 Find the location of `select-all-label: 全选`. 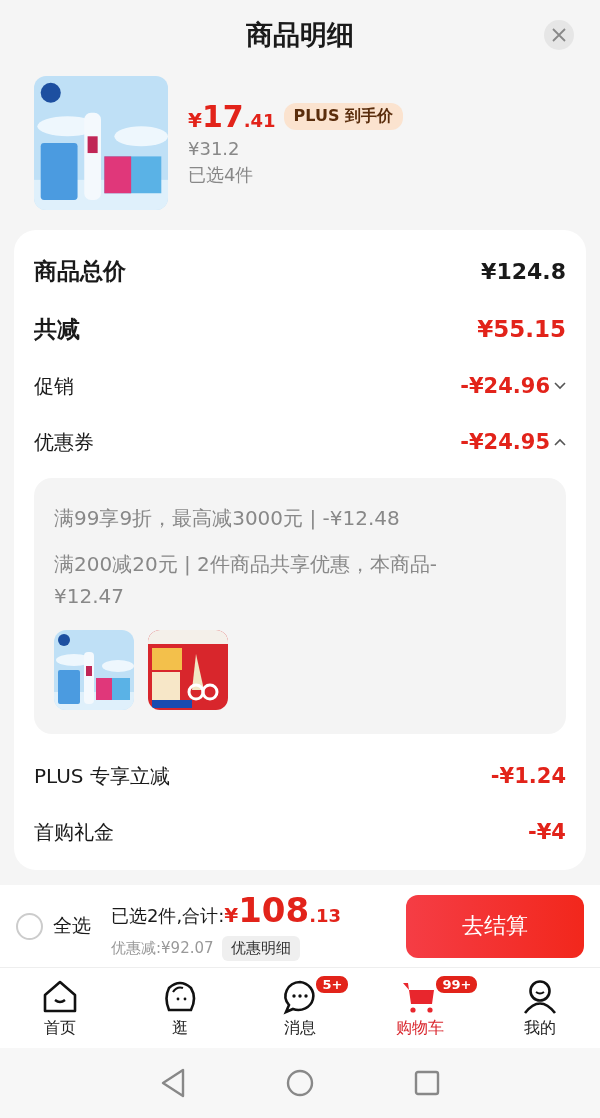

select-all-label: 全选 is located at coordinates (72, 925).